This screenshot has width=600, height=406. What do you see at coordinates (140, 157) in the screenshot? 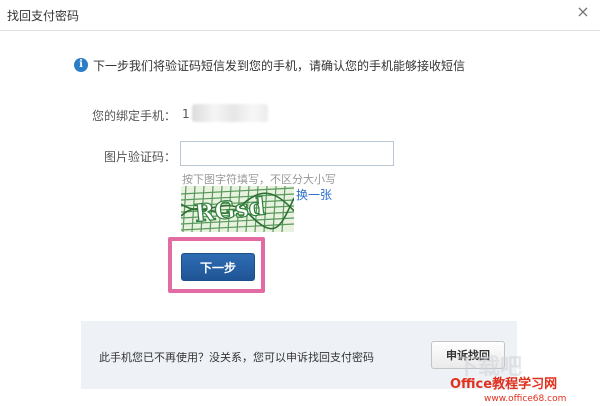
I see `captcha-label: 图片验证码：` at bounding box center [140, 157].